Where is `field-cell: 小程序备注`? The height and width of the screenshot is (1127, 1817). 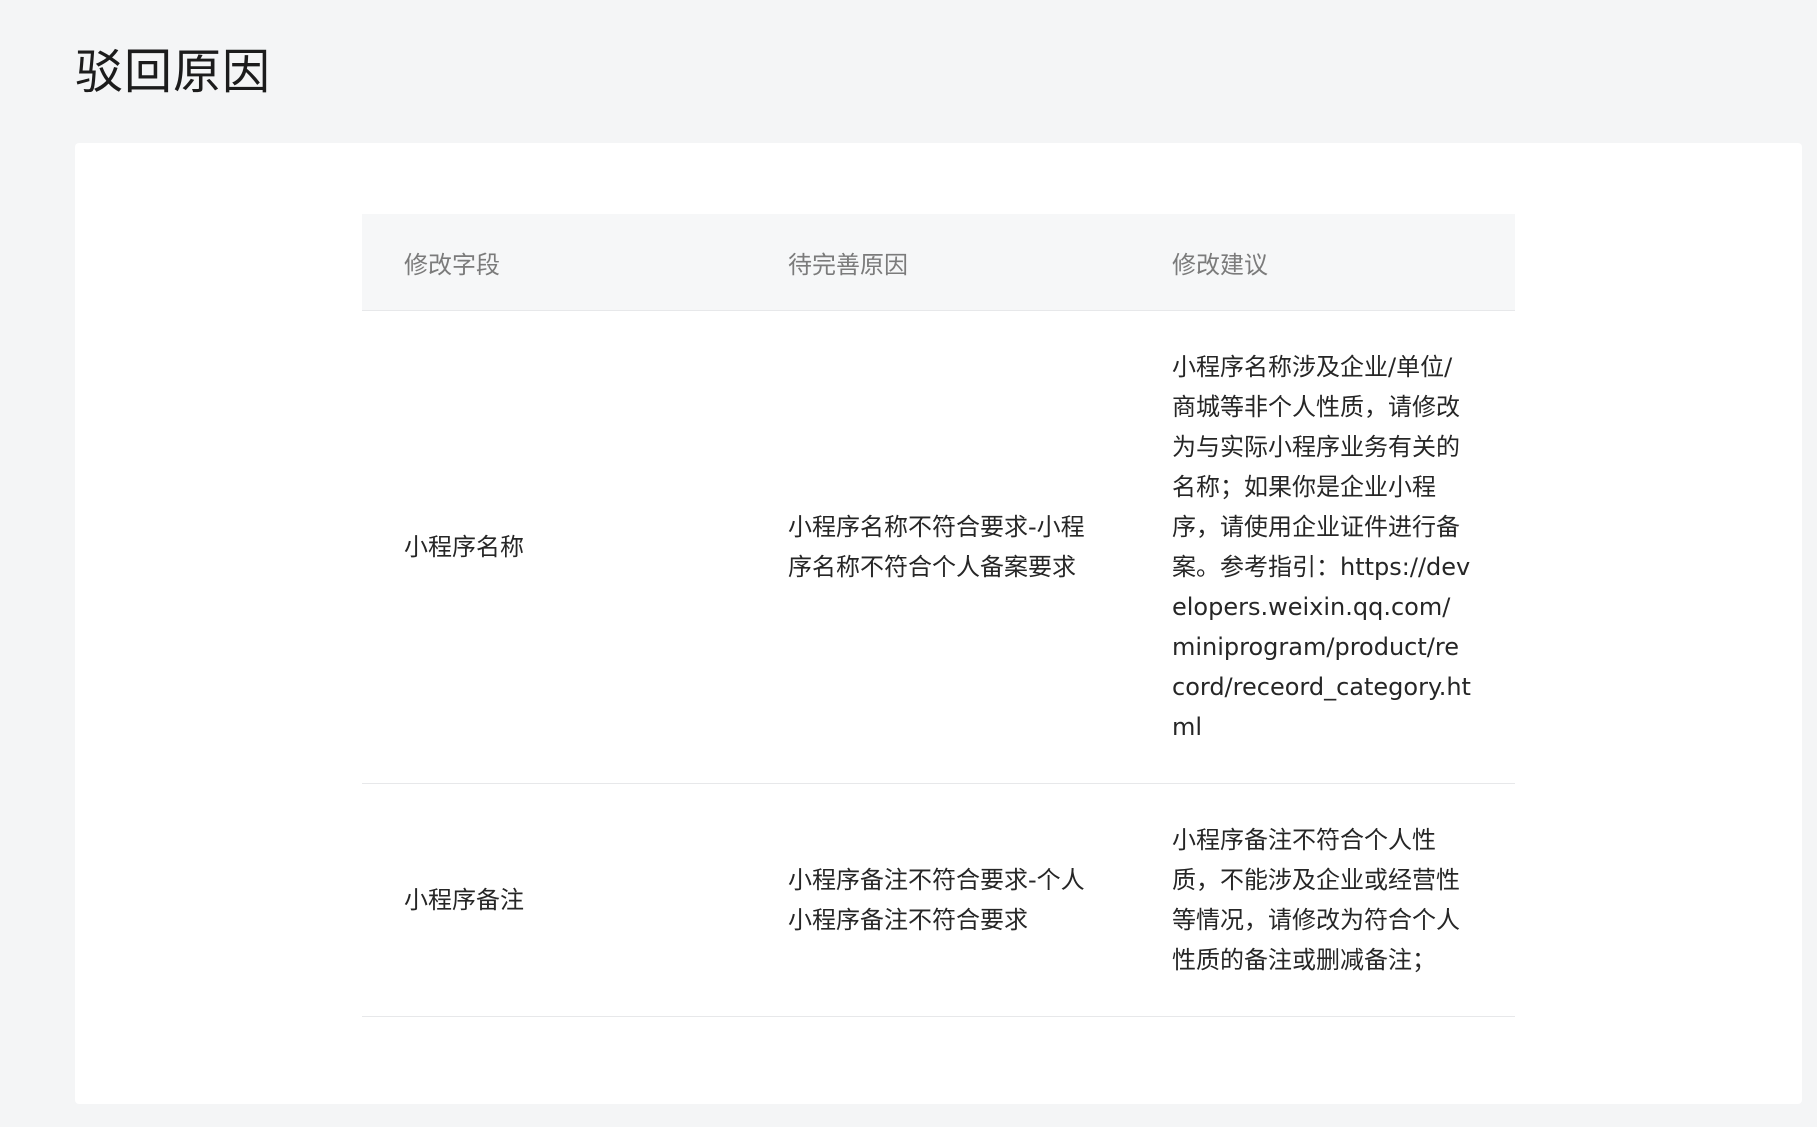
field-cell: 小程序备注 is located at coordinates (554, 900).